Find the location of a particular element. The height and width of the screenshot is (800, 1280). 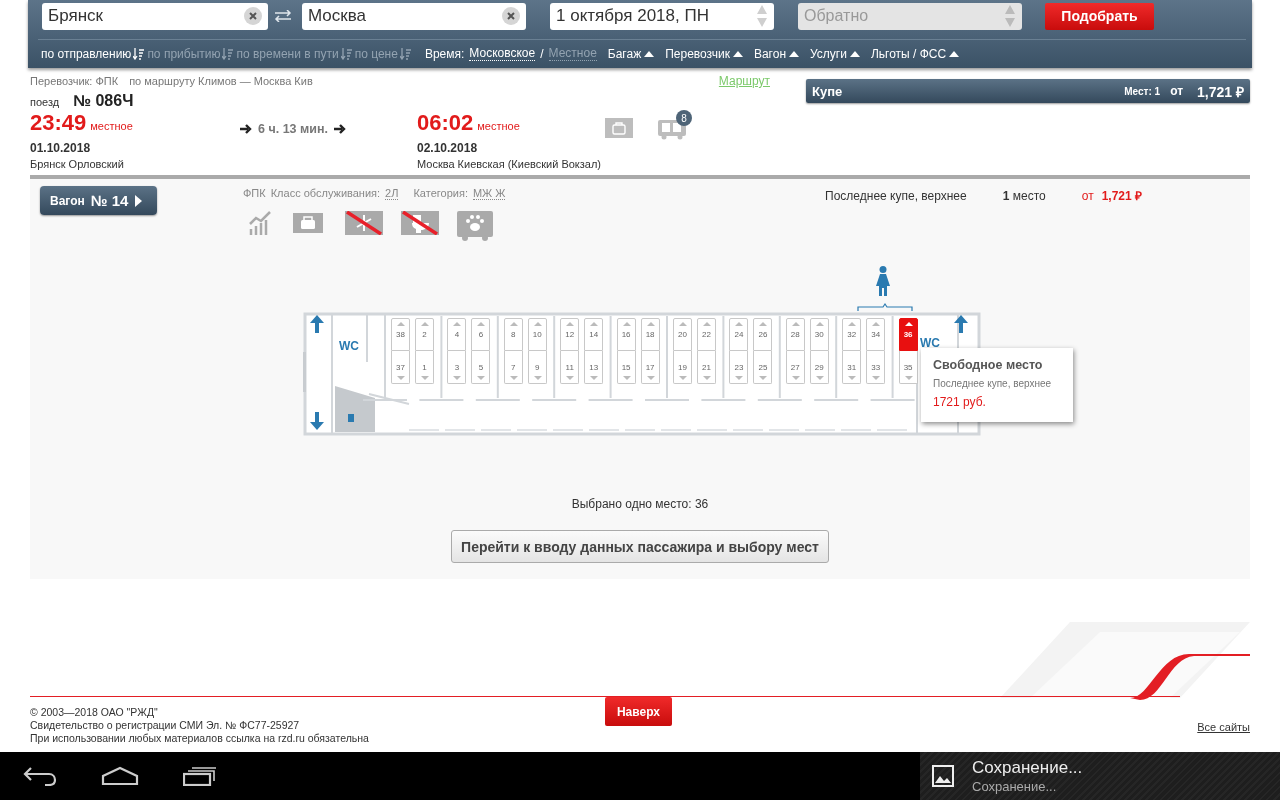

departure-station: Брянск Орловский is located at coordinates (77, 164).